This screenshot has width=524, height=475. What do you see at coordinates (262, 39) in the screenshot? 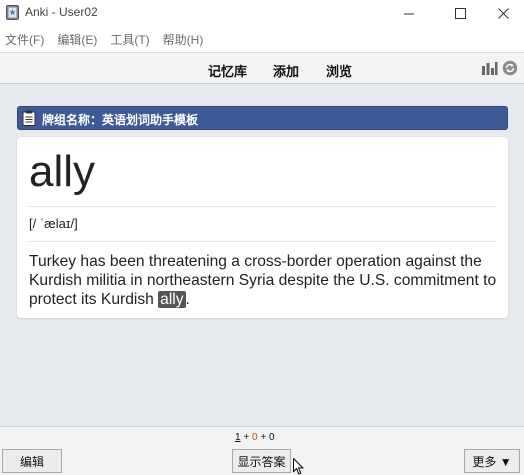
I see `menu-bar: 文件(F) 编辑(E) 工具(T) 帮助(H)` at bounding box center [262, 39].